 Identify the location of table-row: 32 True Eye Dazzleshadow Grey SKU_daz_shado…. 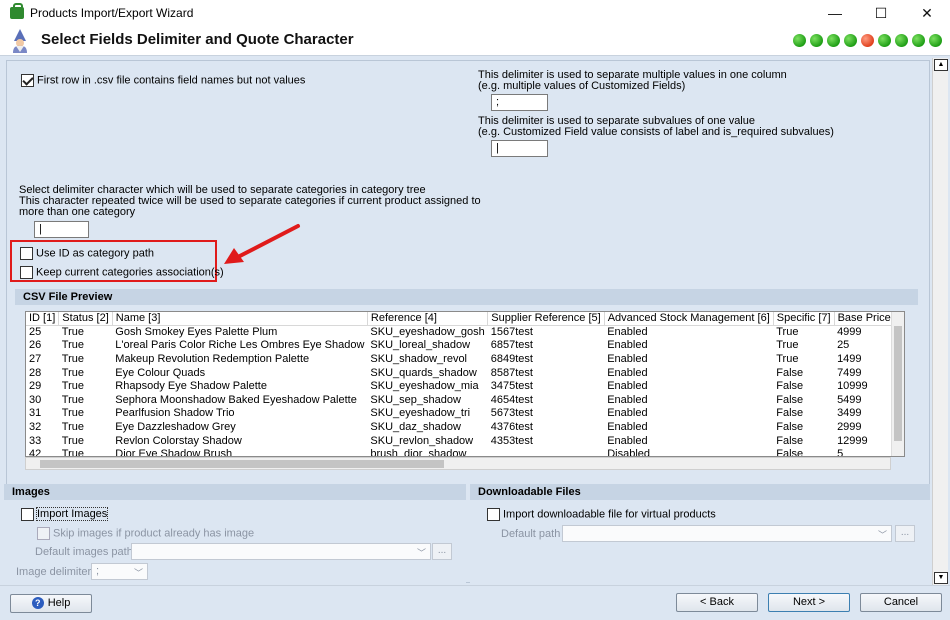
(465, 428).